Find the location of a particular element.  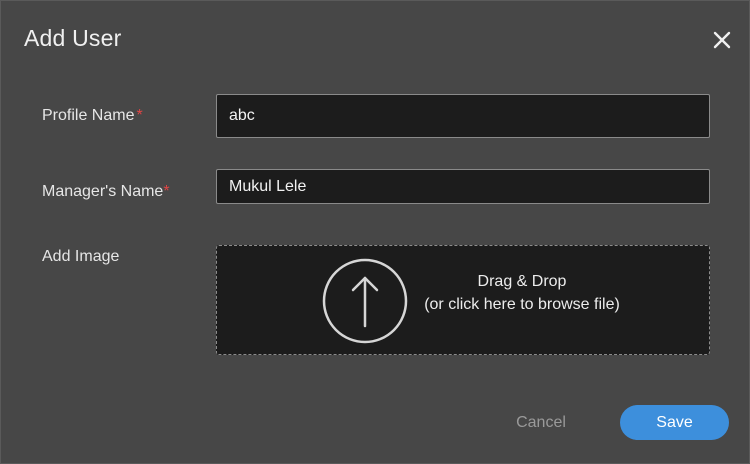

manager-name-input is located at coordinates (463, 186).